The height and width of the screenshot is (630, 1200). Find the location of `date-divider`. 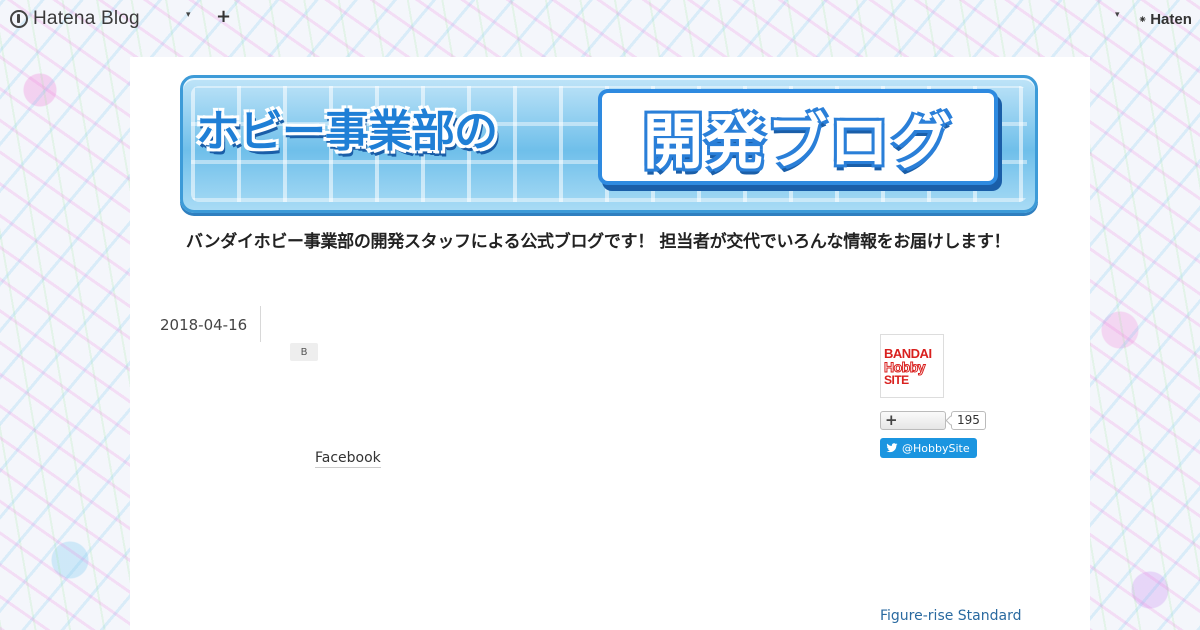

date-divider is located at coordinates (260, 324).